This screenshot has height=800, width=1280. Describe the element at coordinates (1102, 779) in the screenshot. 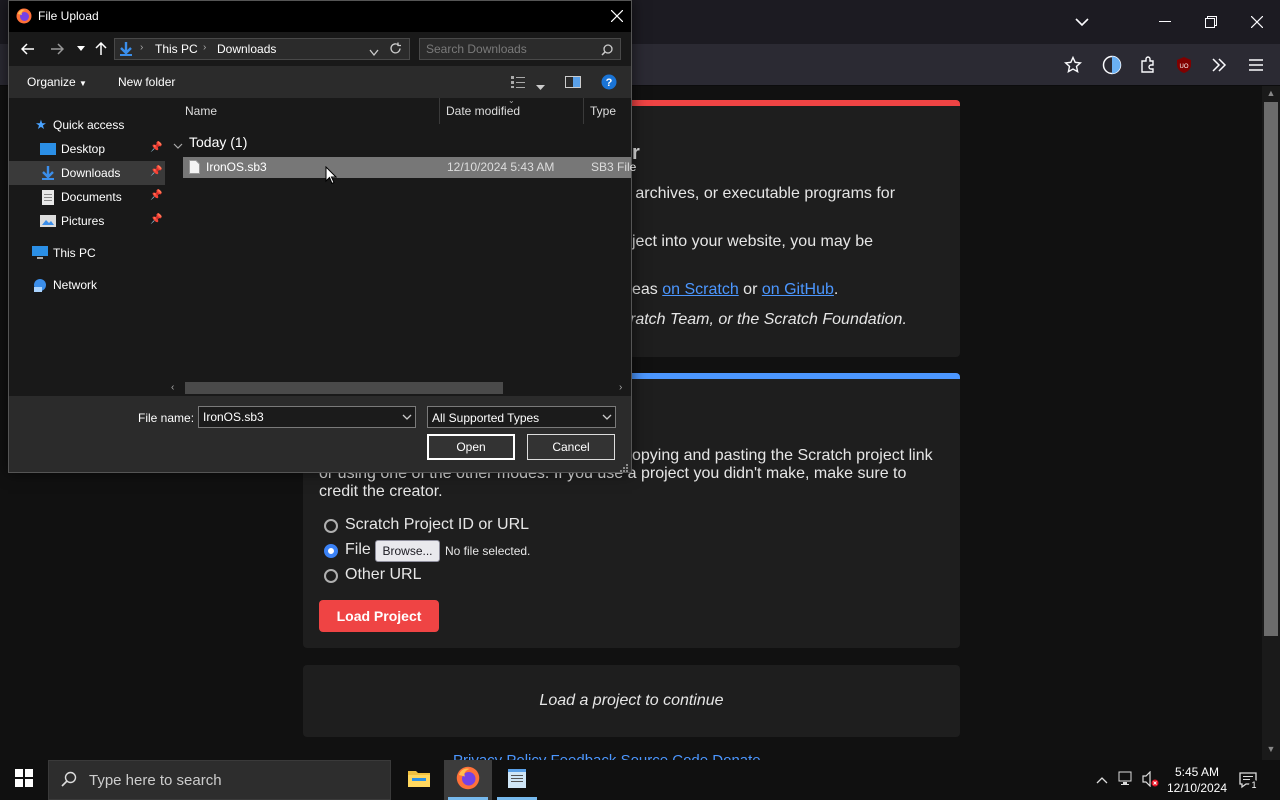

I see `show-hidden-icons-chevron-icon` at that location.